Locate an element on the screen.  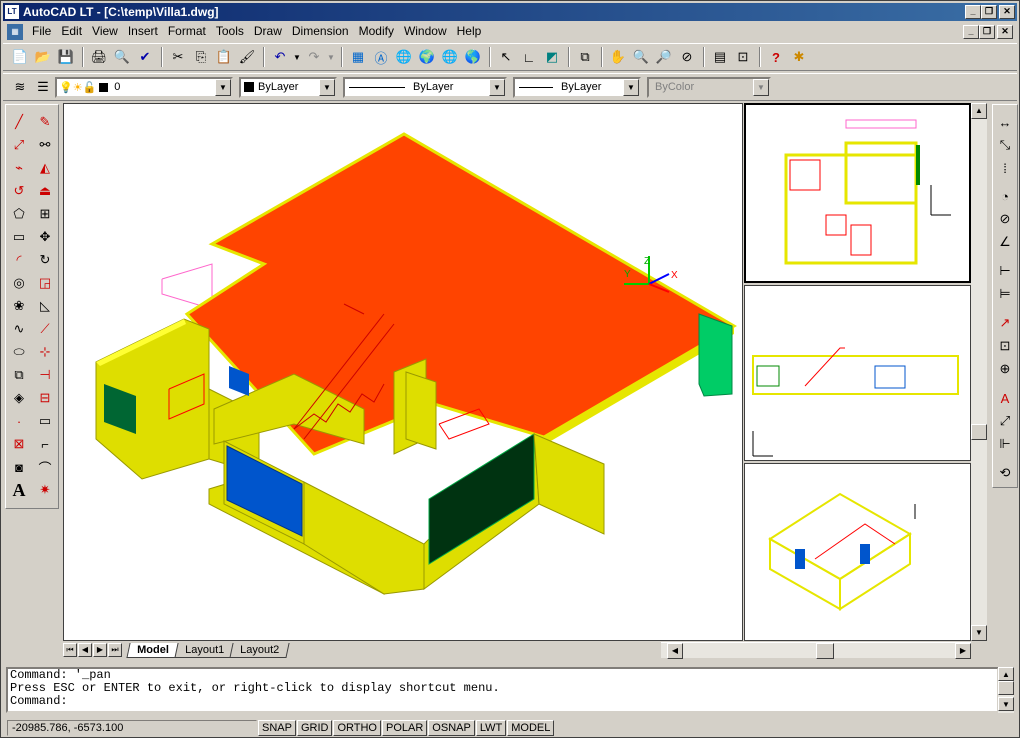
lwt-toggle: LWT is located at coordinates (491, 727).